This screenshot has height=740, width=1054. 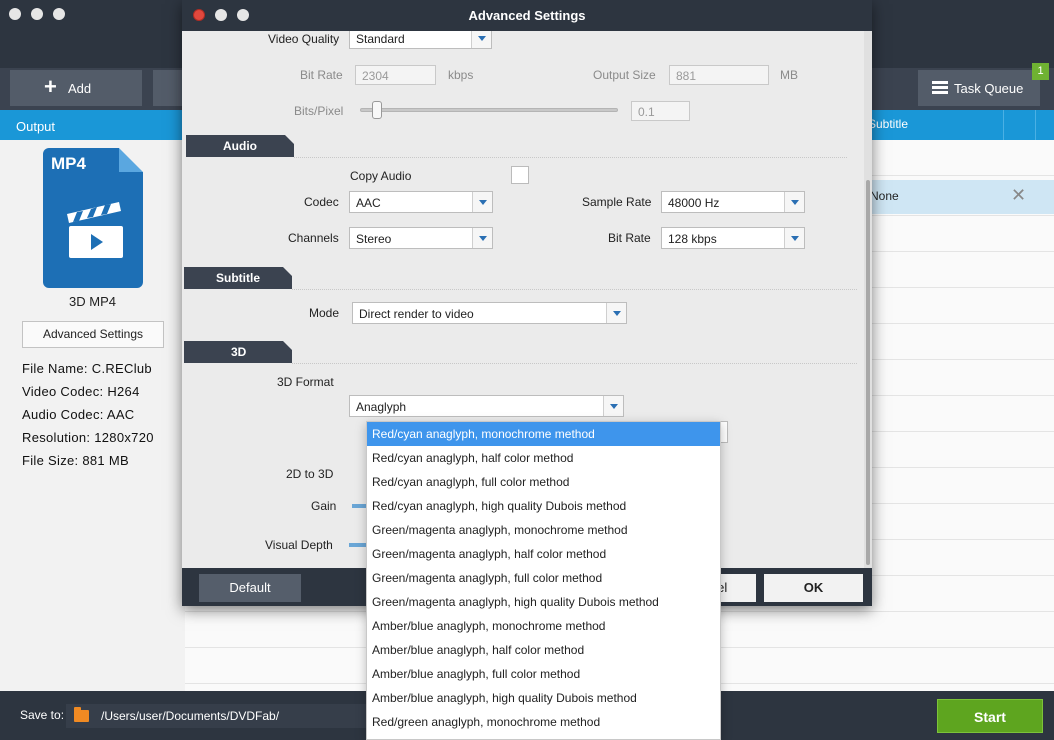 I want to click on audio-section-title: Audio, so click(x=240, y=146).